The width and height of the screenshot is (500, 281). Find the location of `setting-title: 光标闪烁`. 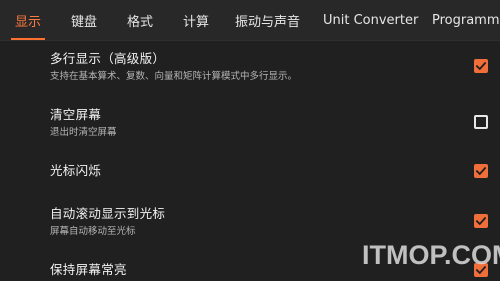

setting-title: 光标闪烁 is located at coordinates (76, 170).